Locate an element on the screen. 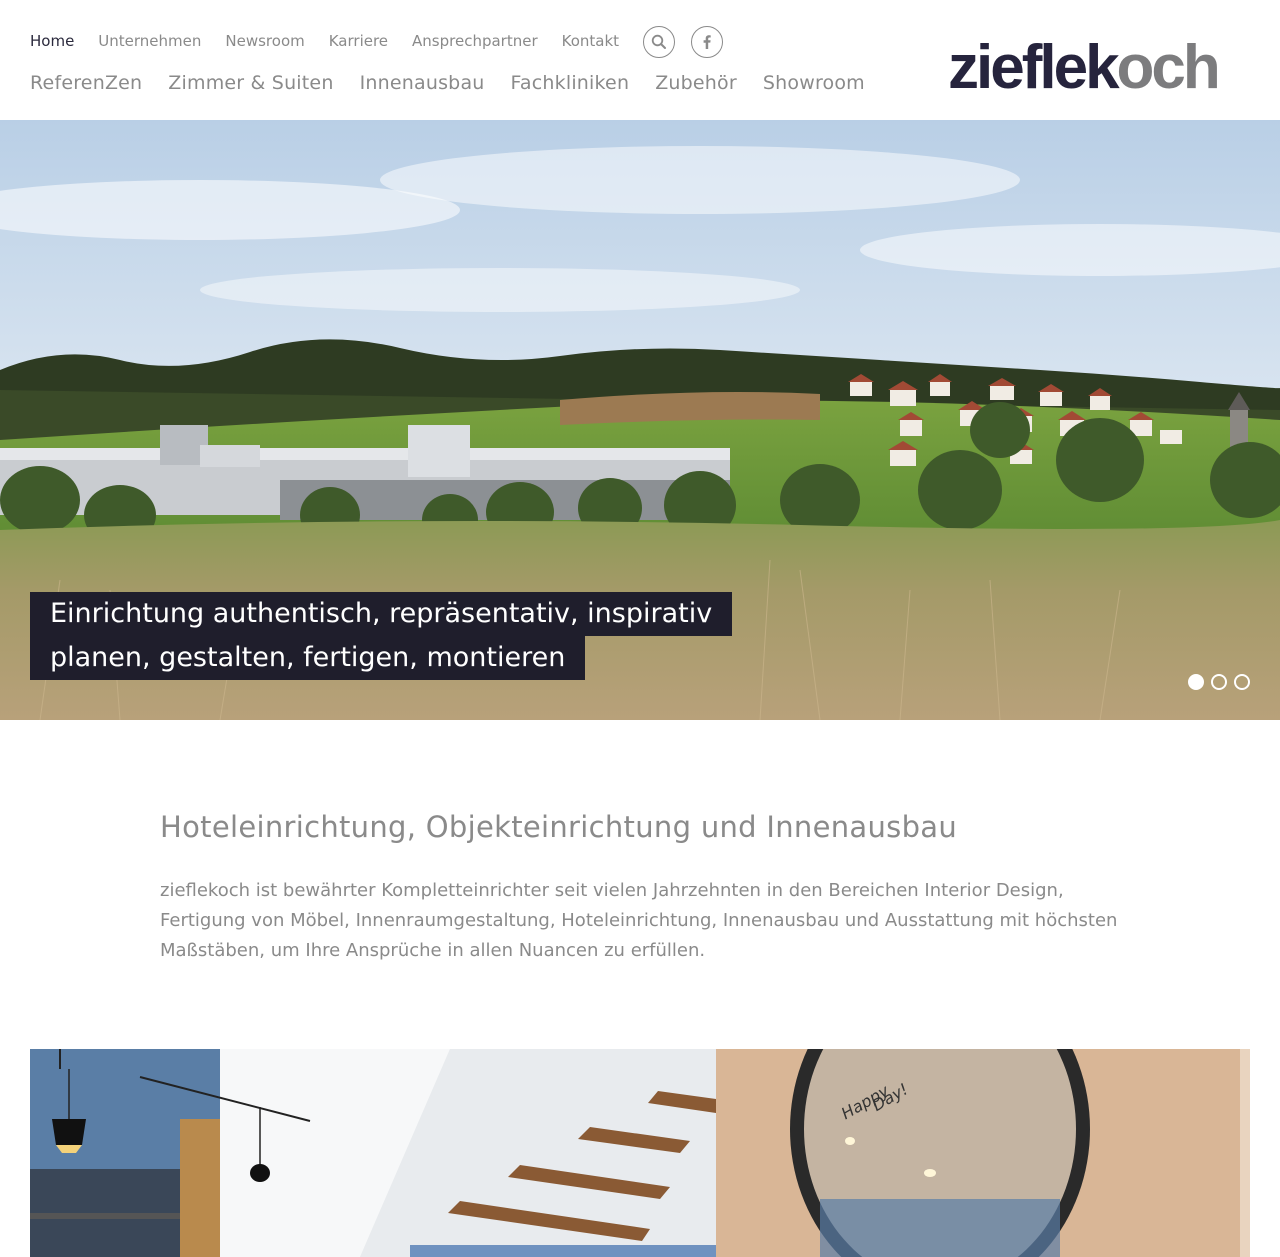 The height and width of the screenshot is (1257, 1280). search-button is located at coordinates (659, 42).